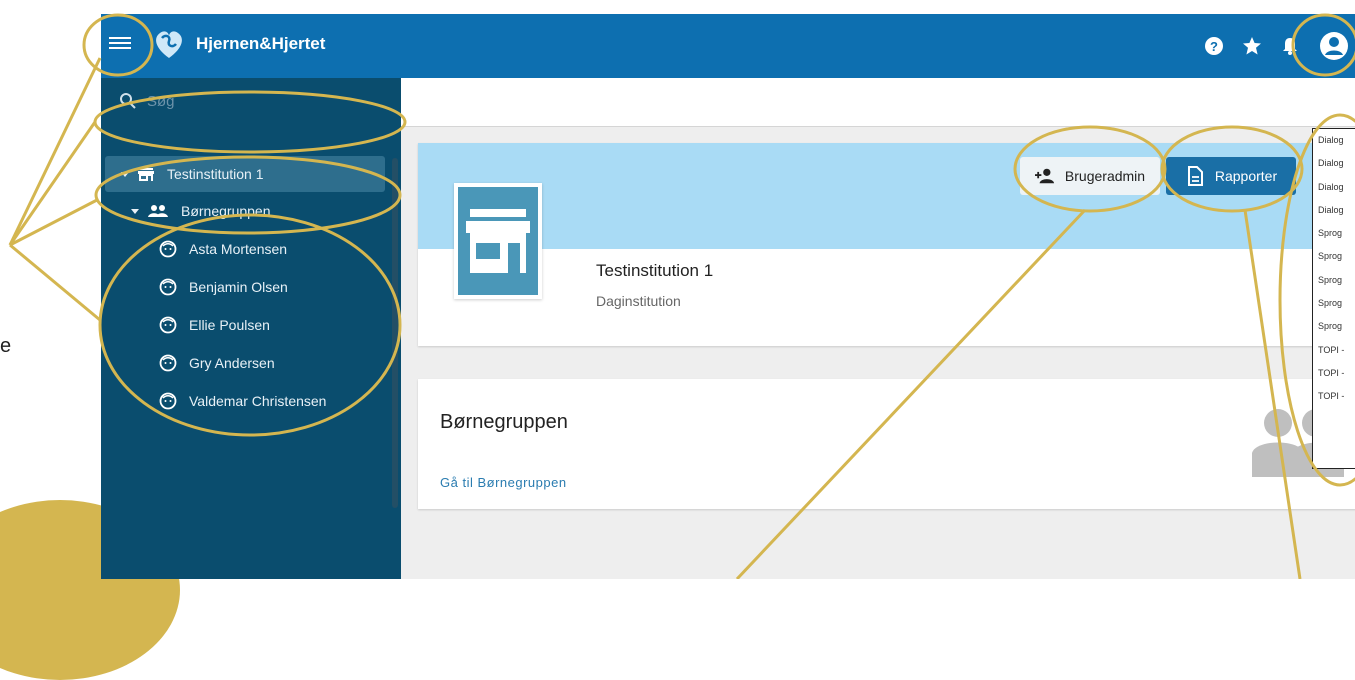 The height and width of the screenshot is (680, 1355). Describe the element at coordinates (169, 44) in the screenshot. I see `brand-logo-icon` at that location.